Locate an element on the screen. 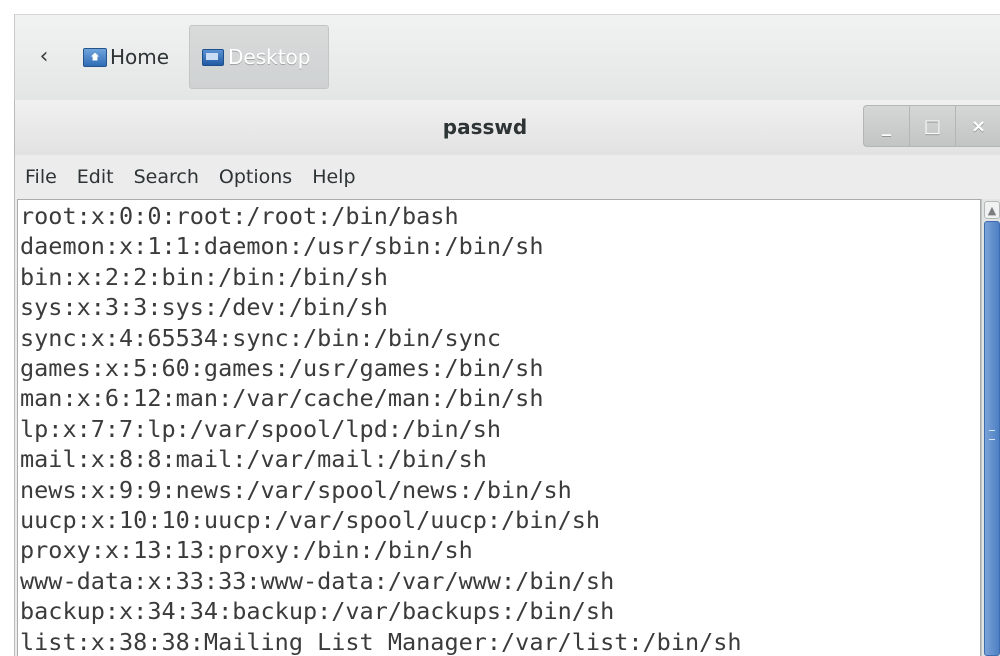 This screenshot has height=656, width=1000. screen-top-margin is located at coordinates (500, 7).